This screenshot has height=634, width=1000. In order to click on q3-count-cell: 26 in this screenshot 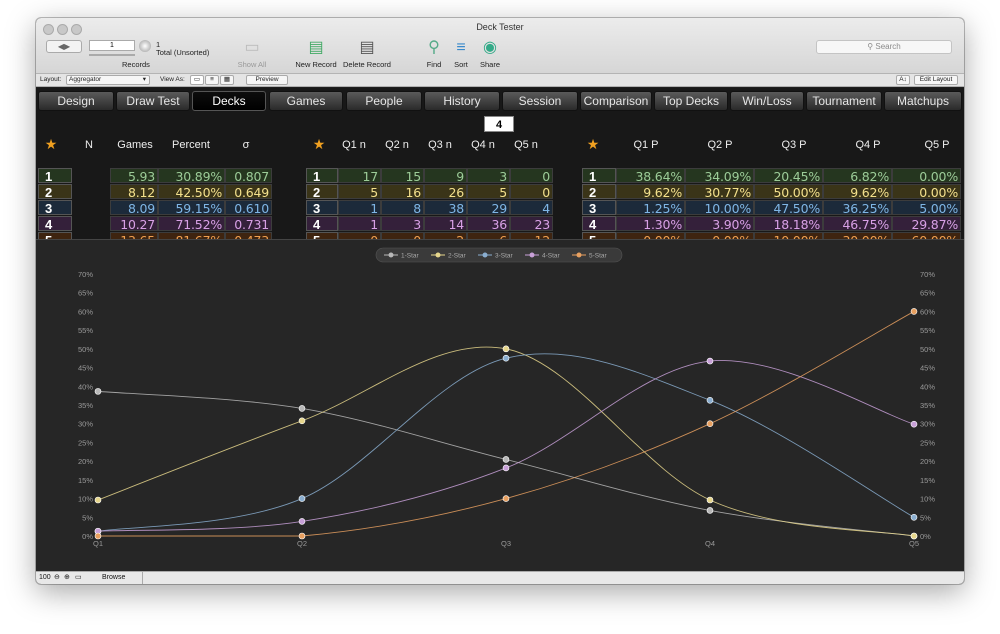, I will do `click(445, 192)`.